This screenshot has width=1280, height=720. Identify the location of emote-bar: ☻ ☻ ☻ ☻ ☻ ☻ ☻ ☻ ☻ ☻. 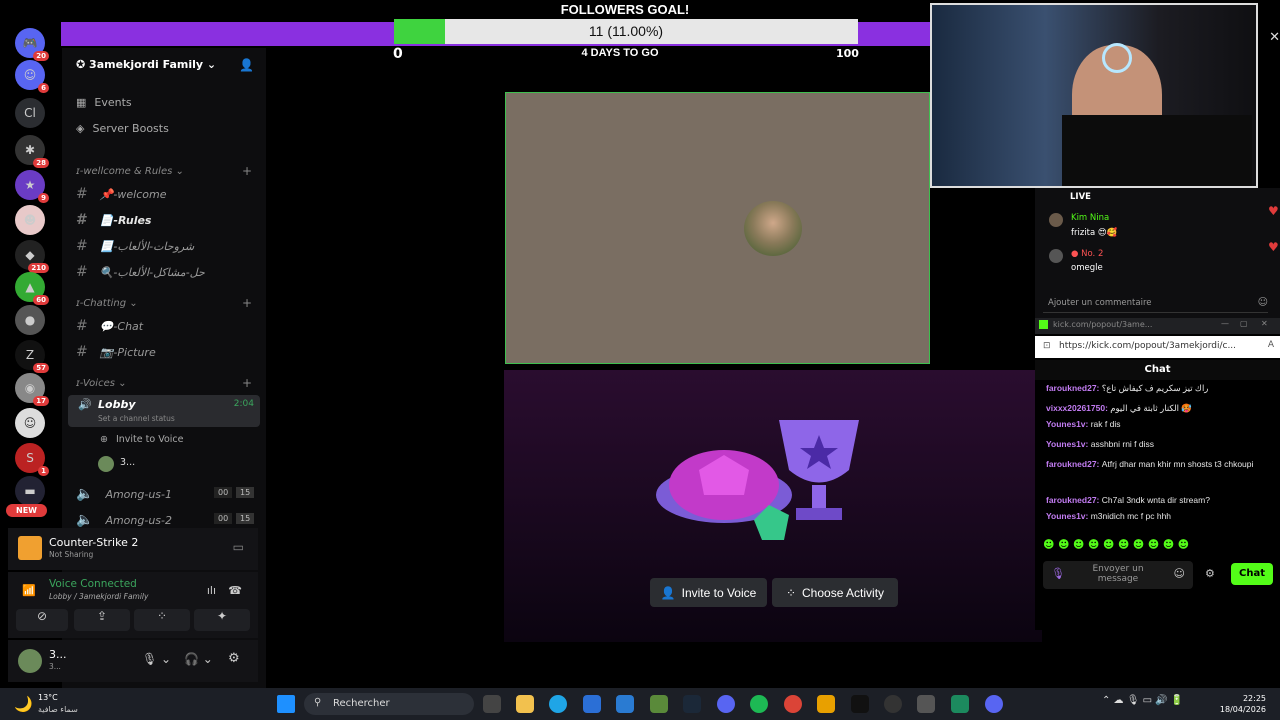
(1158, 545).